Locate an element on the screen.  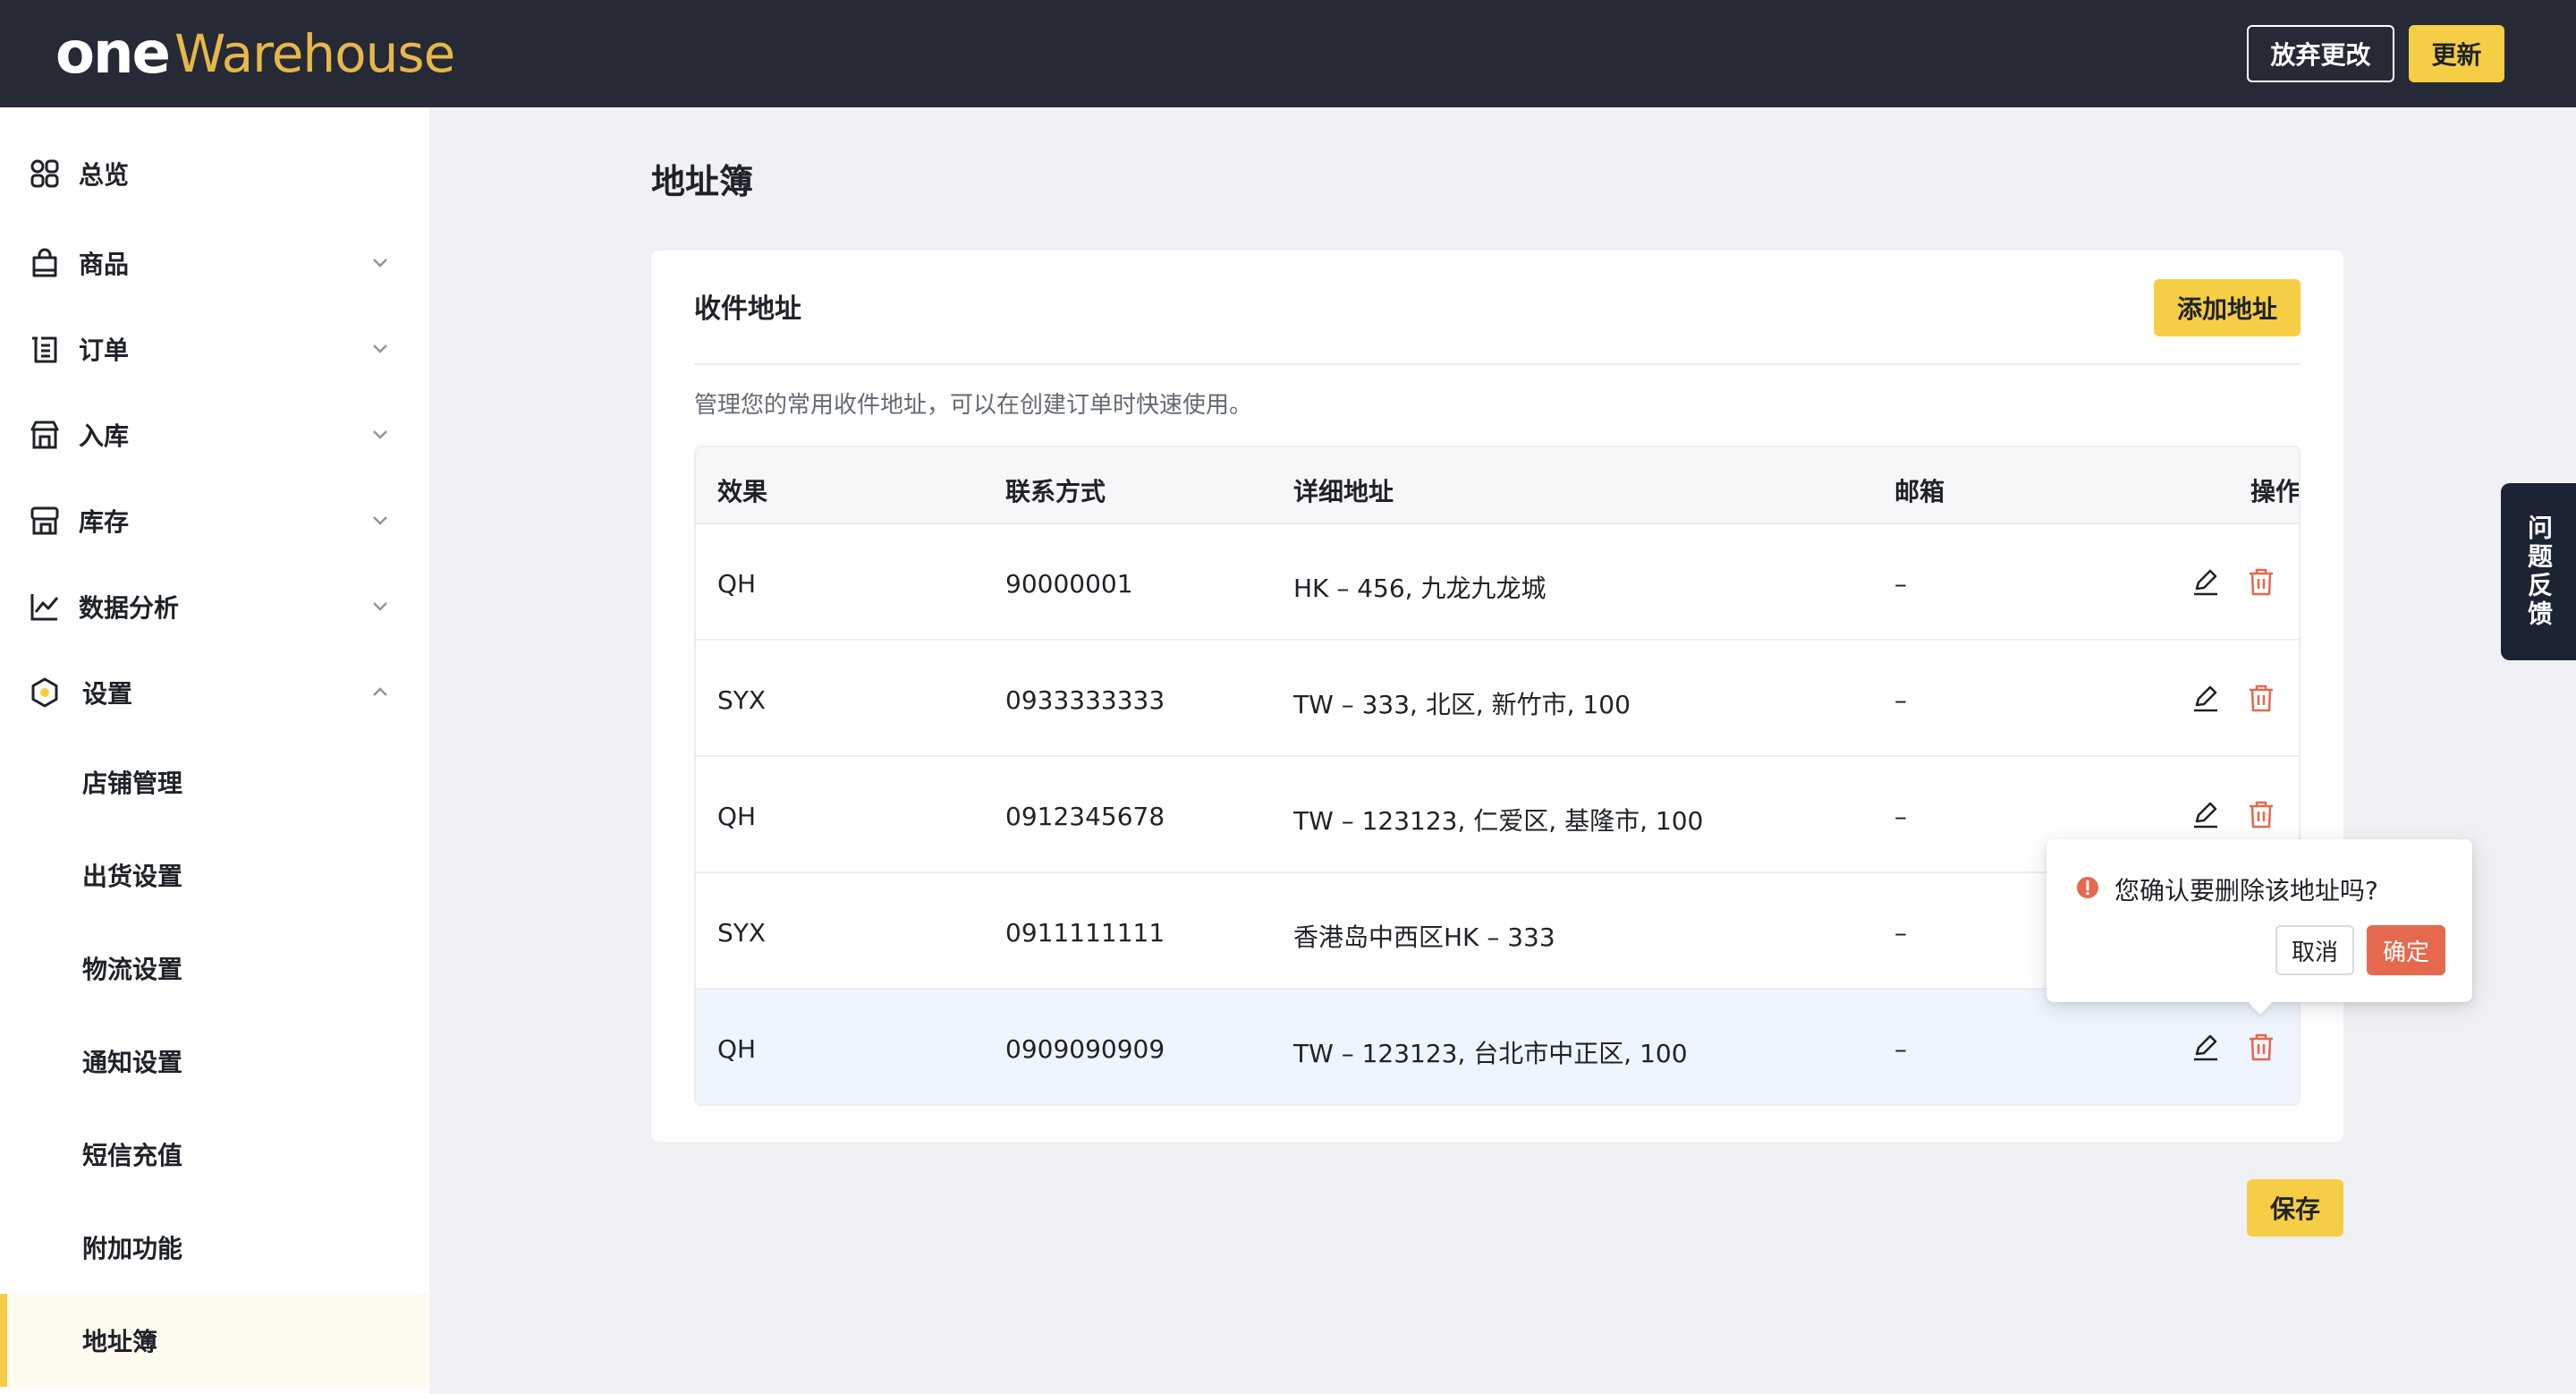
feedback-tab: 问题反馈 is located at coordinates (2538, 571).